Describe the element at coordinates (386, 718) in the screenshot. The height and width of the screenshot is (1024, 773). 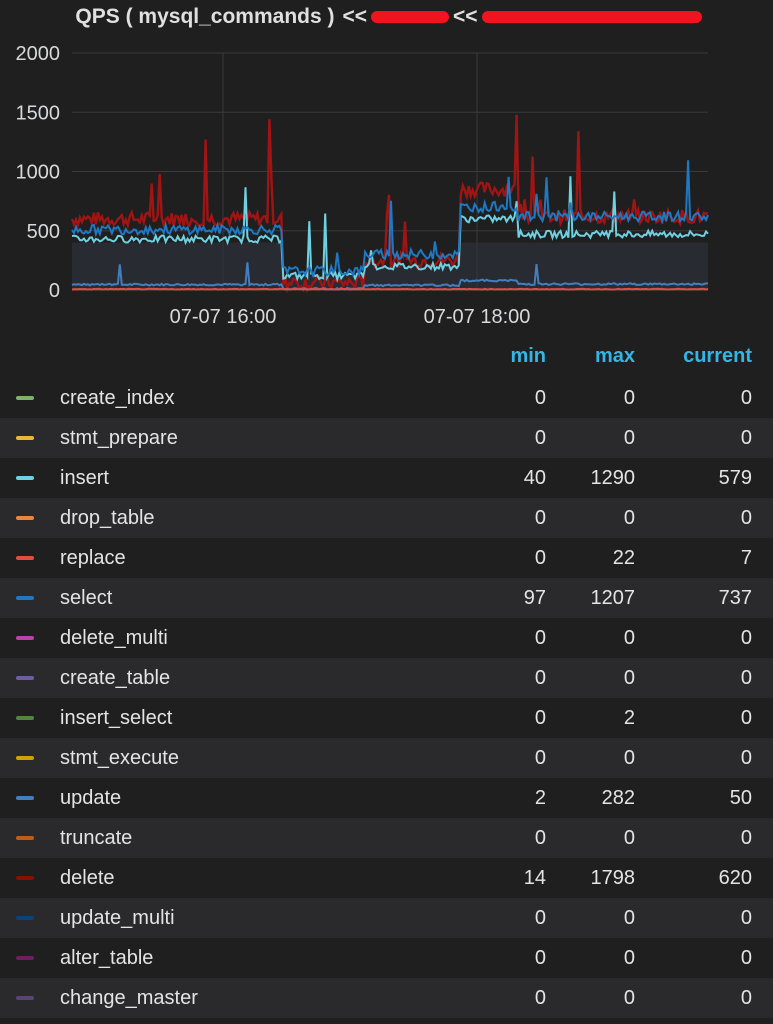
I see `legend-row-insert-select: insert_select 0 2 0` at that location.